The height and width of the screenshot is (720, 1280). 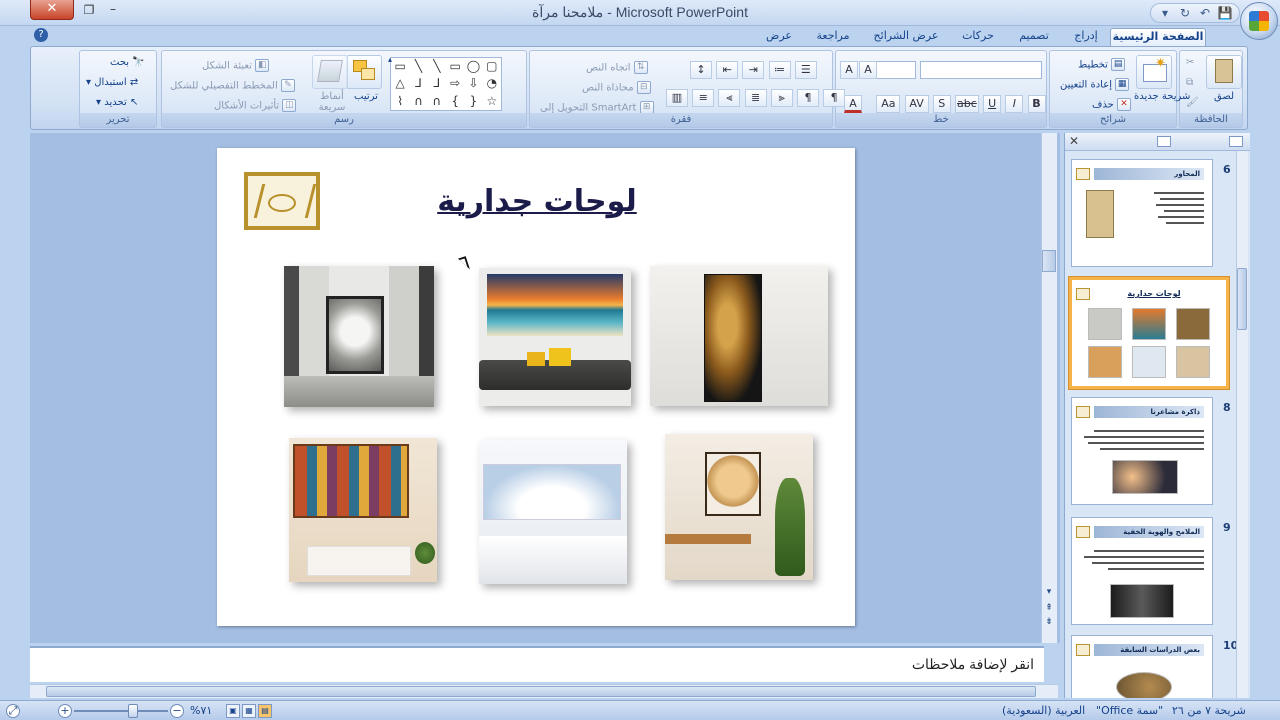 I want to click on fit-to-window-icon: ⤢, so click(x=13, y=711).